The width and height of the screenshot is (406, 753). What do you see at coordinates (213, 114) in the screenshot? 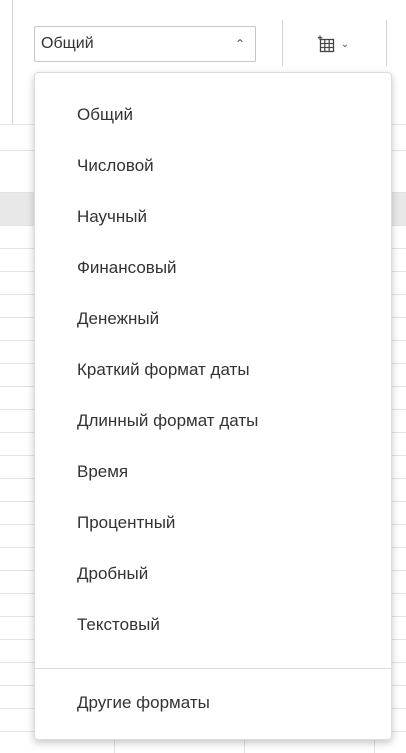
I see `menu-item-general: Общий` at bounding box center [213, 114].